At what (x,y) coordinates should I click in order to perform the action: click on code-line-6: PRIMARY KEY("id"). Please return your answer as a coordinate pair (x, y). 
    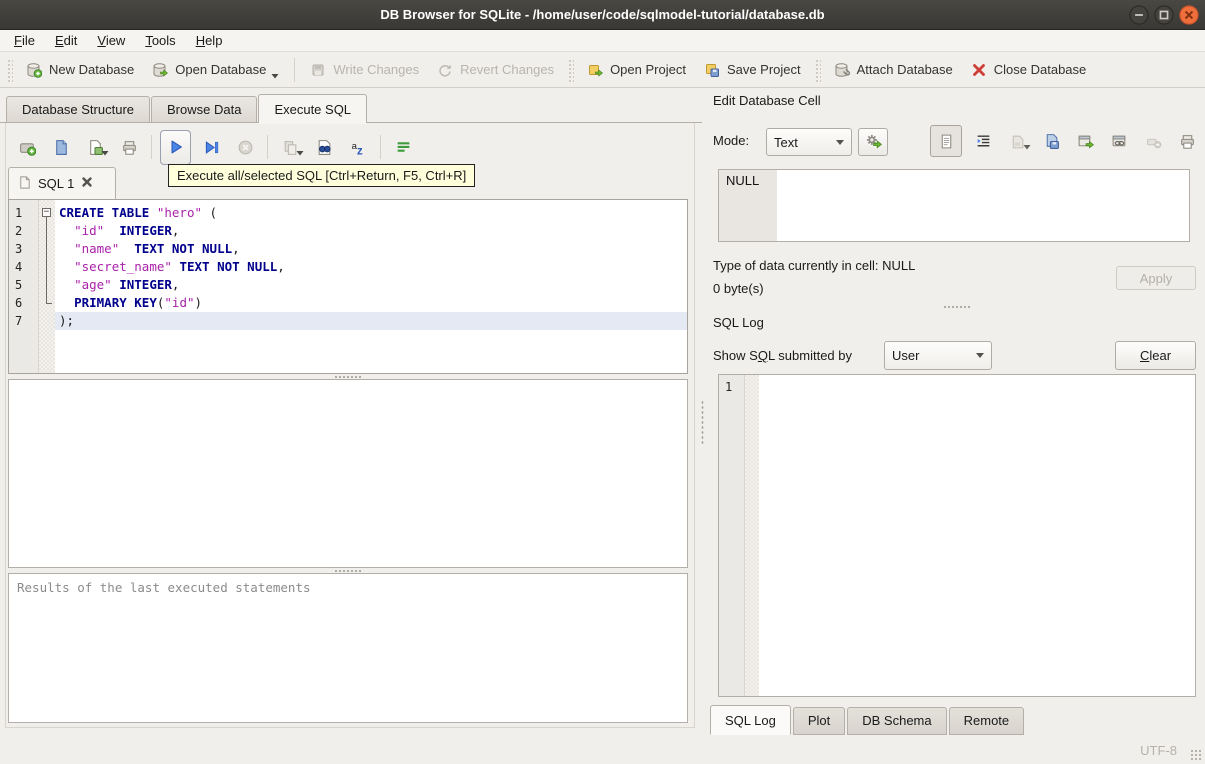
    Looking at the image, I should click on (371, 303).